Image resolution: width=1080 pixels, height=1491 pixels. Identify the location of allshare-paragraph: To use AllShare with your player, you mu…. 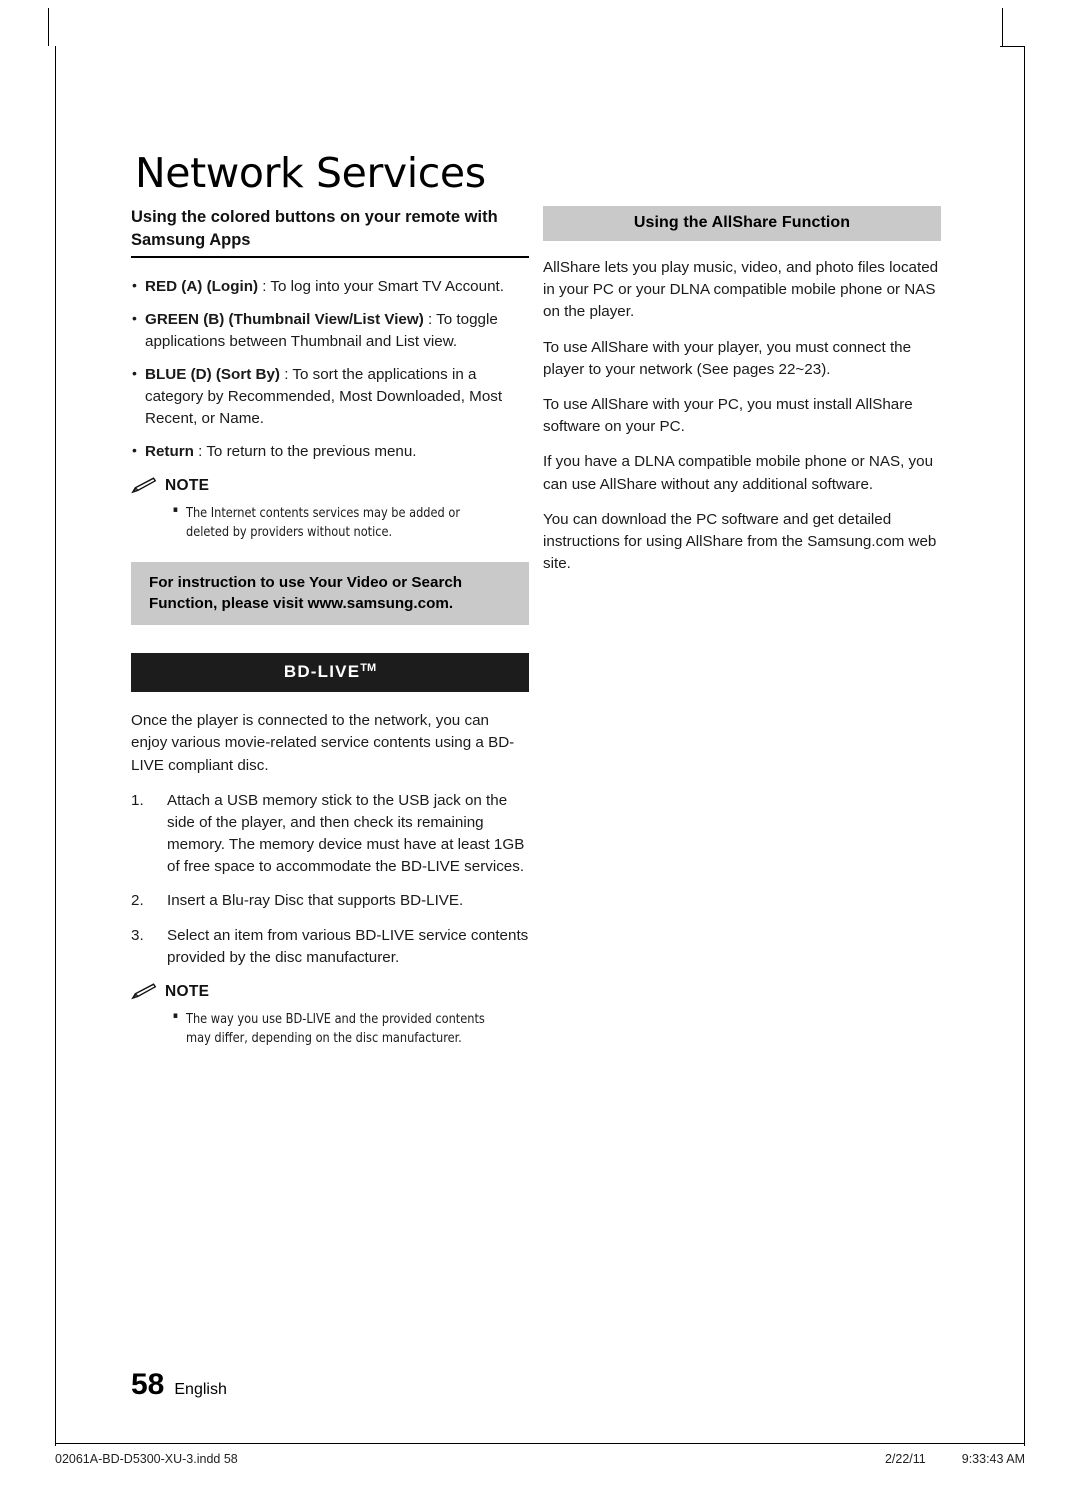
(727, 358).